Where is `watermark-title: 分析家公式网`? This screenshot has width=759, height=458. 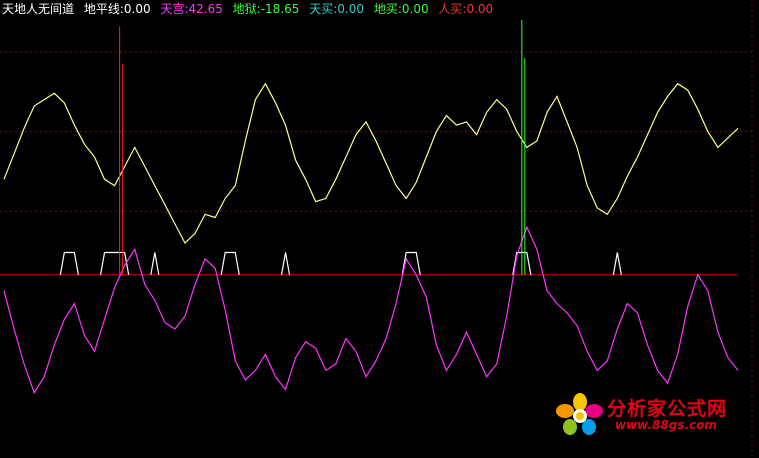 watermark-title: 分析家公式网 is located at coordinates (667, 409).